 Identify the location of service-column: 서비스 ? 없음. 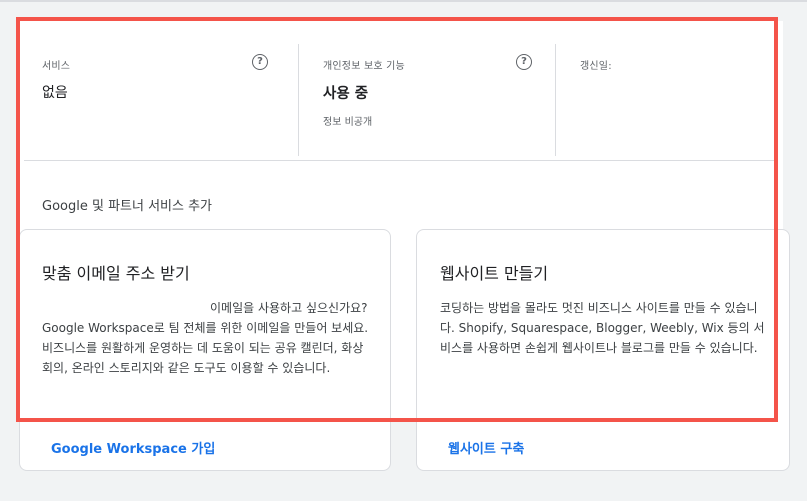
(158, 100).